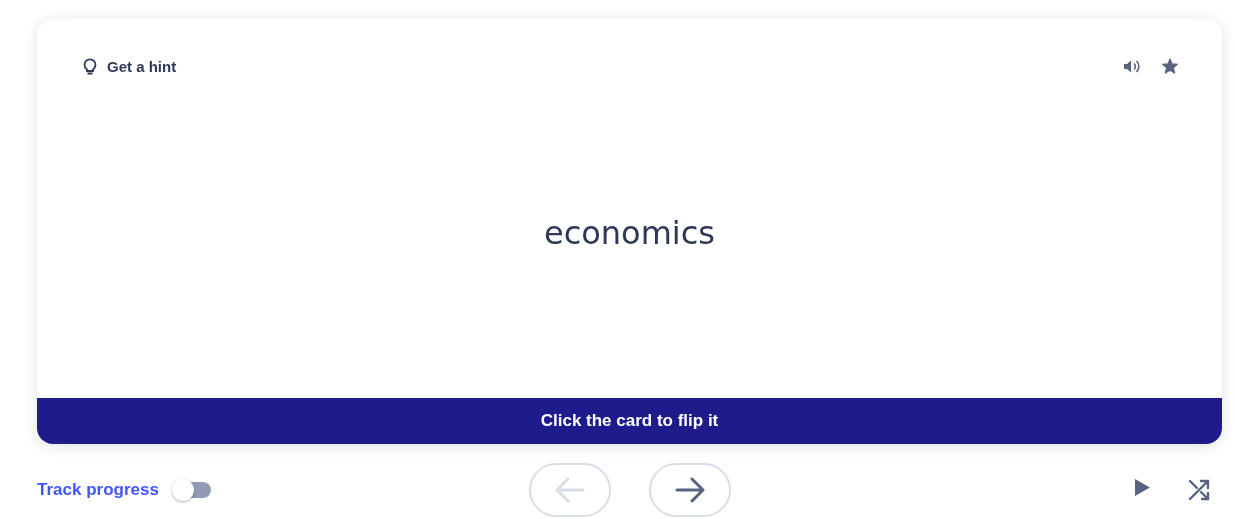 The image size is (1235, 519). Describe the element at coordinates (90, 66) in the screenshot. I see `lightbulb-icon` at that location.